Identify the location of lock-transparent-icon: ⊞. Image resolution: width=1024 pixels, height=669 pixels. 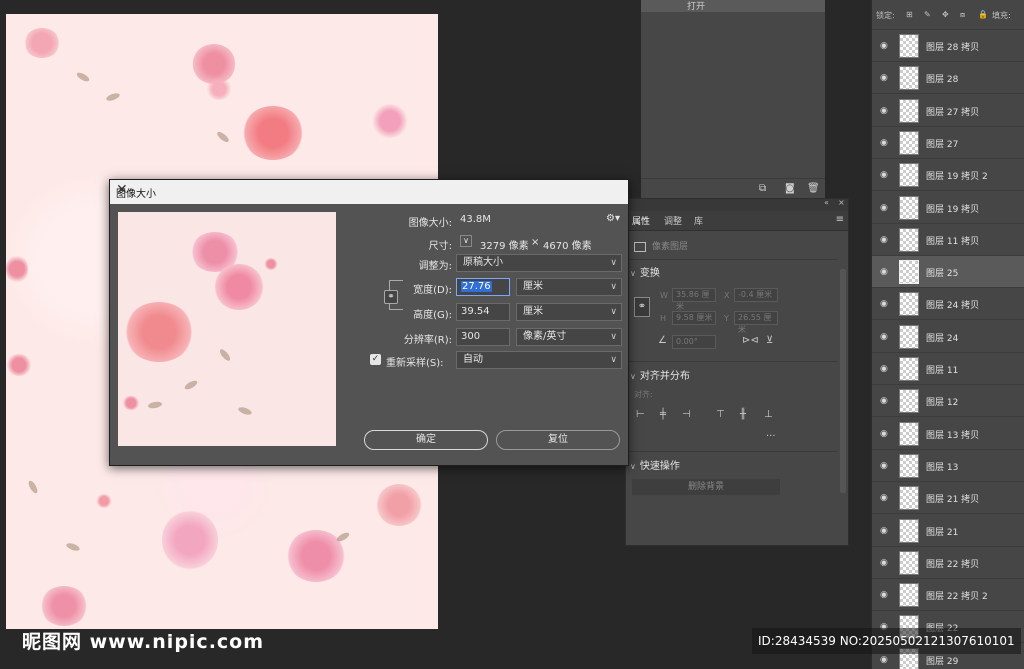
(909, 14).